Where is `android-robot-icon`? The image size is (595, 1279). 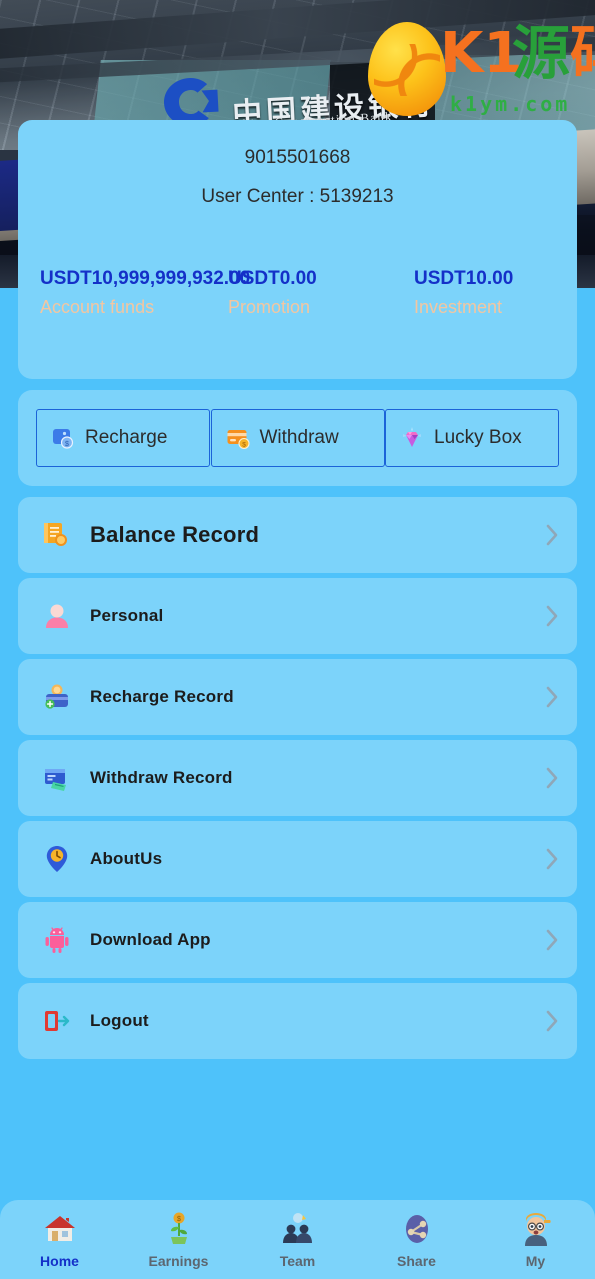
android-robot-icon is located at coordinates (57, 940).